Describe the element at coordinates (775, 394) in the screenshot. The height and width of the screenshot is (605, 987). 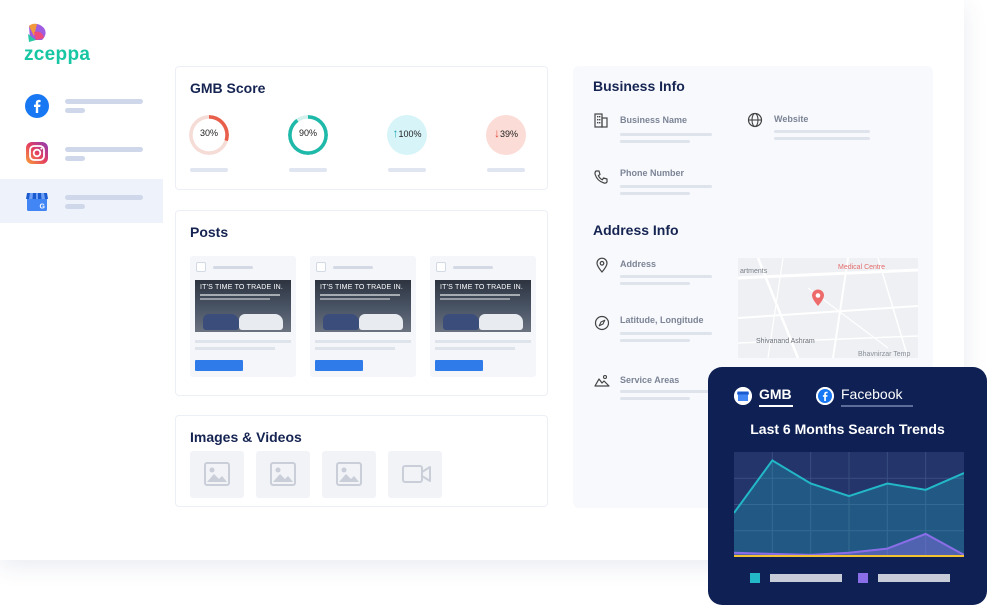
I see `tab-gmb-label: GMB` at that location.